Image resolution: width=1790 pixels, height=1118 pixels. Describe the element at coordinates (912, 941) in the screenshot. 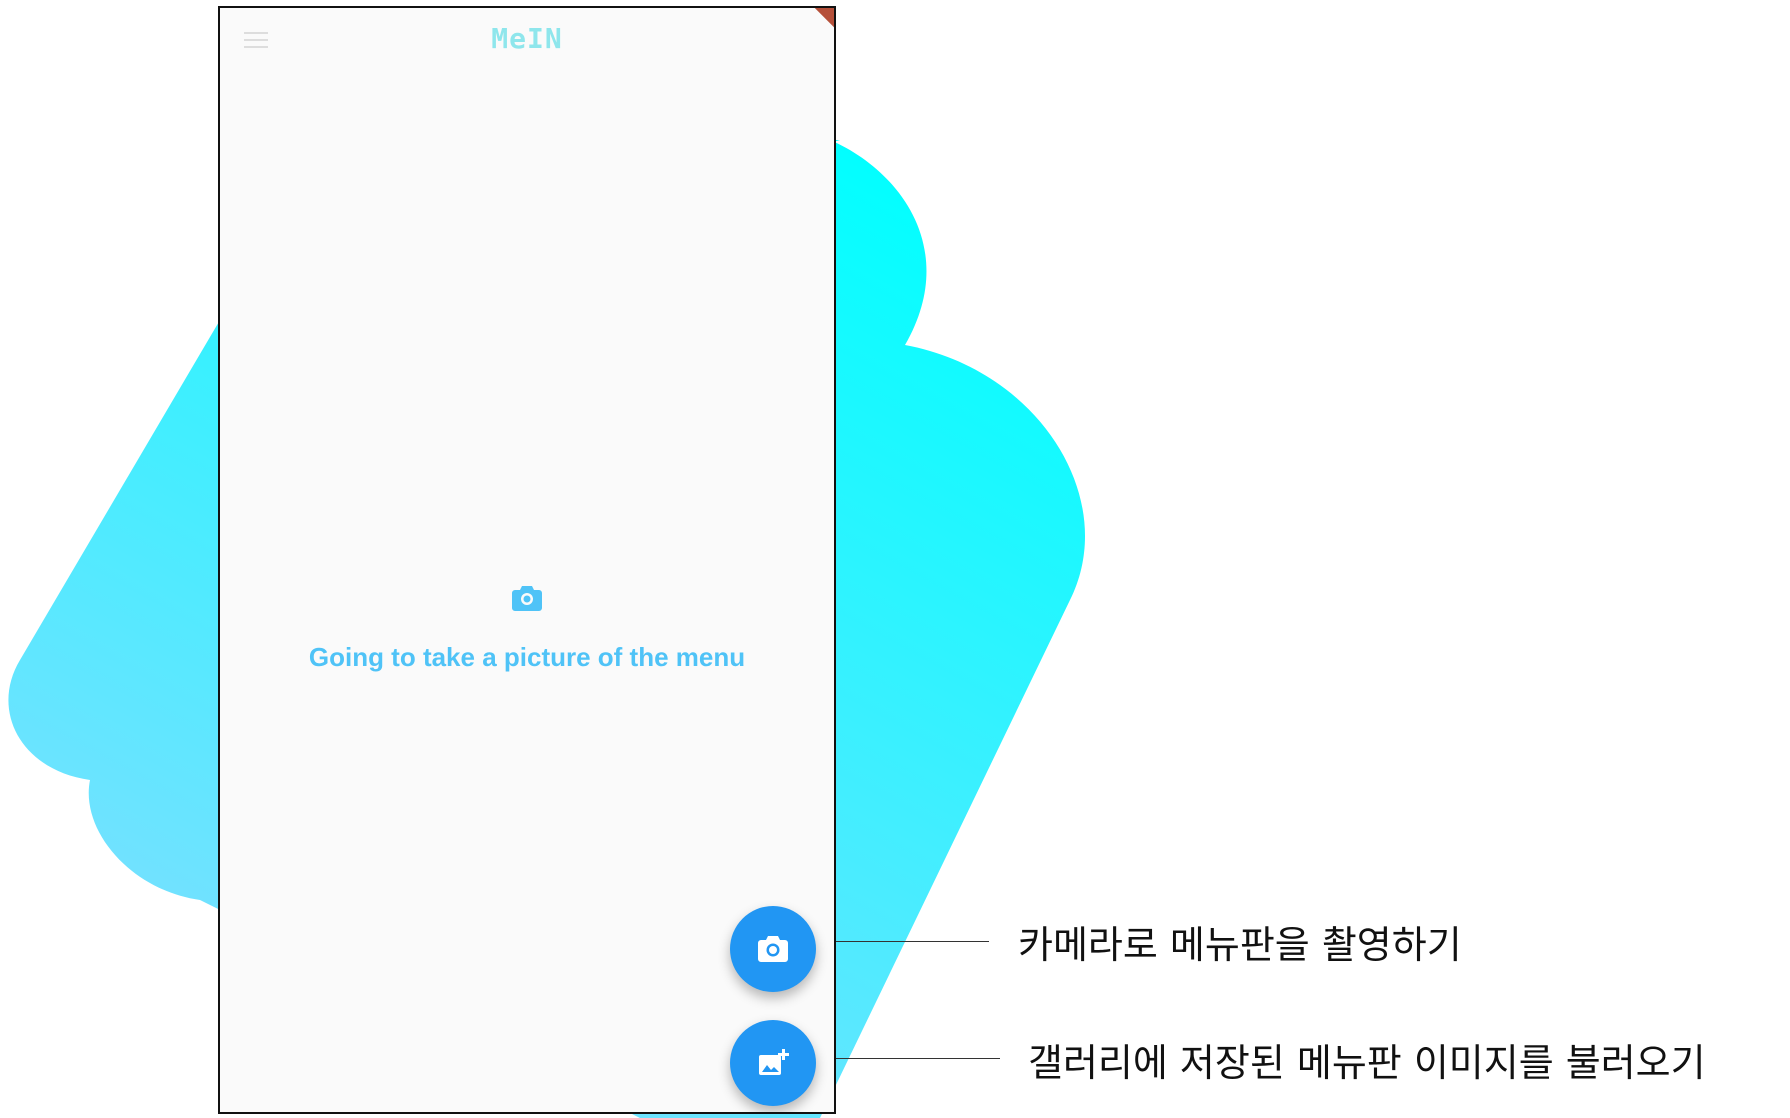

I see `camera-callout-line` at that location.